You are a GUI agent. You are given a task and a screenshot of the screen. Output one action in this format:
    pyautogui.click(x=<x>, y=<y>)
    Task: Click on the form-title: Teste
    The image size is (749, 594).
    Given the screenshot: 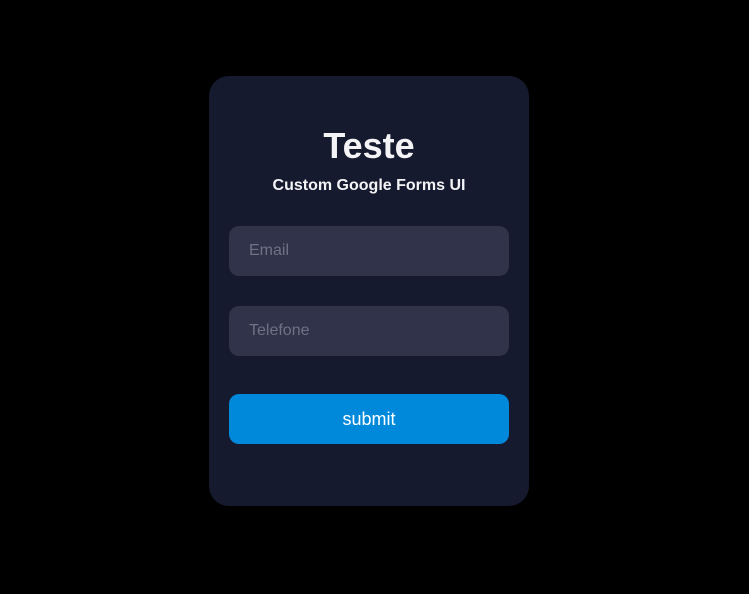 What is the action you would take?
    pyautogui.click(x=369, y=145)
    